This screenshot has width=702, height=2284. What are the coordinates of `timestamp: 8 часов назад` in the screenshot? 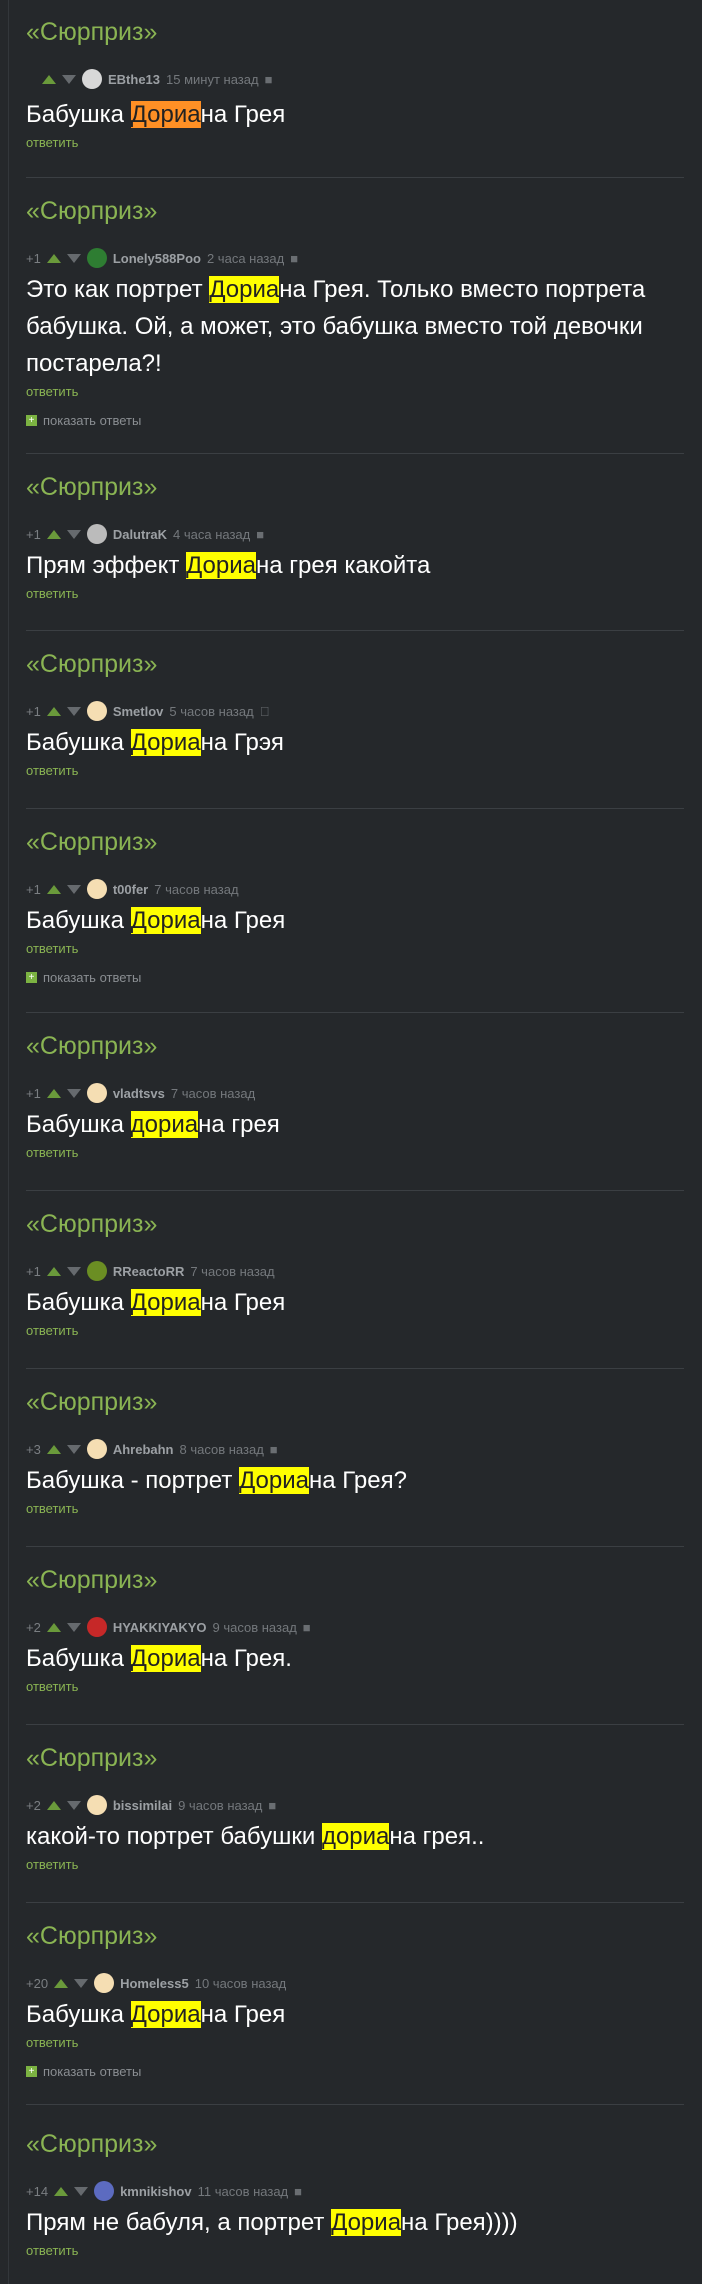 It's located at (222, 1449).